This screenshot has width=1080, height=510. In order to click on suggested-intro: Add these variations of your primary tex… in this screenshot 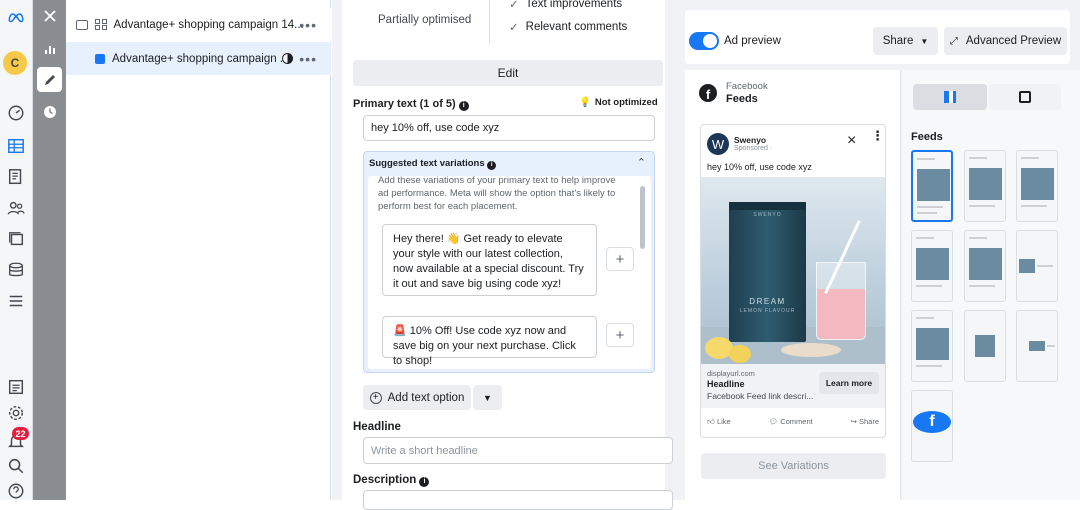, I will do `click(497, 194)`.